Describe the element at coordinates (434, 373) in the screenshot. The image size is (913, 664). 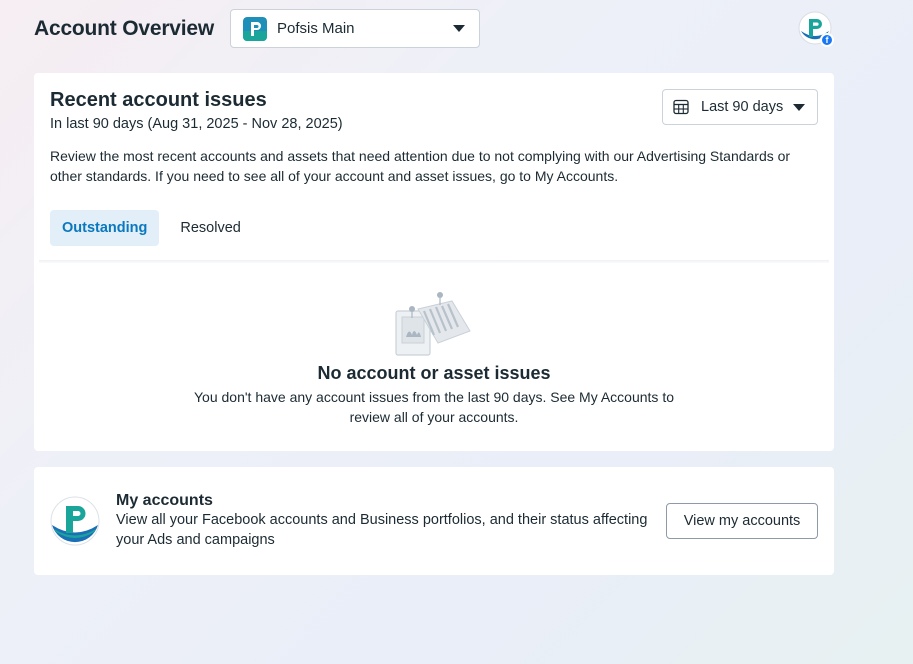
I see `empty-state-title: No account or asset issues` at that location.